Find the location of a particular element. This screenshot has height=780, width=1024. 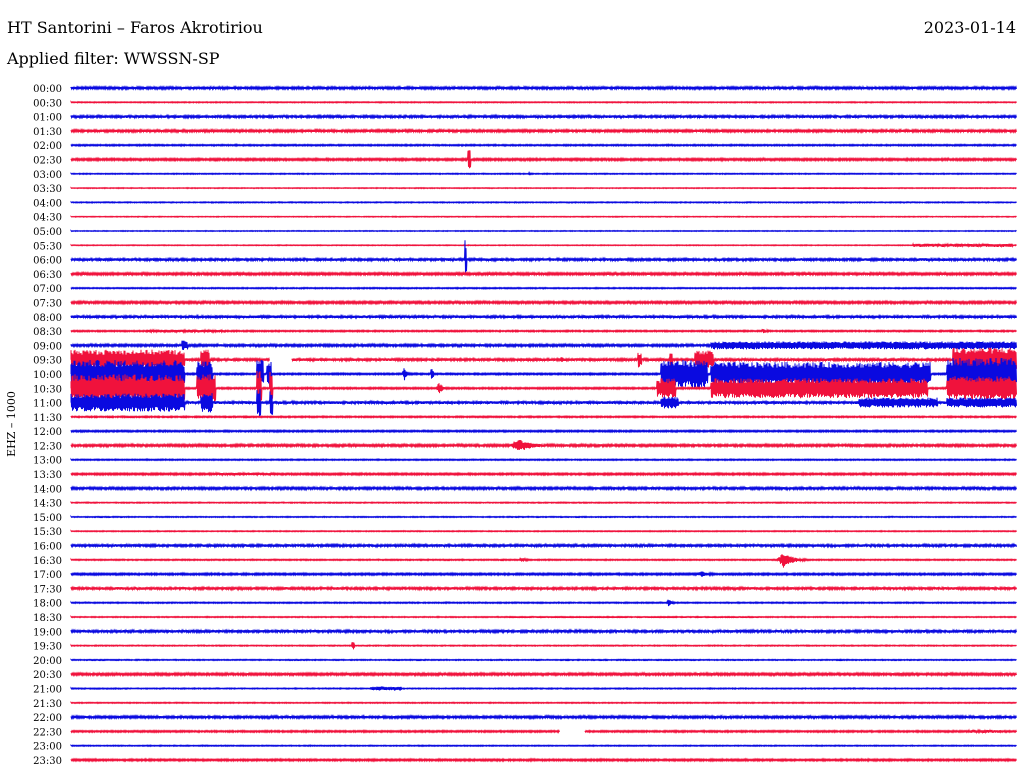

row-time-label: 20:00 is located at coordinates (47, 661).